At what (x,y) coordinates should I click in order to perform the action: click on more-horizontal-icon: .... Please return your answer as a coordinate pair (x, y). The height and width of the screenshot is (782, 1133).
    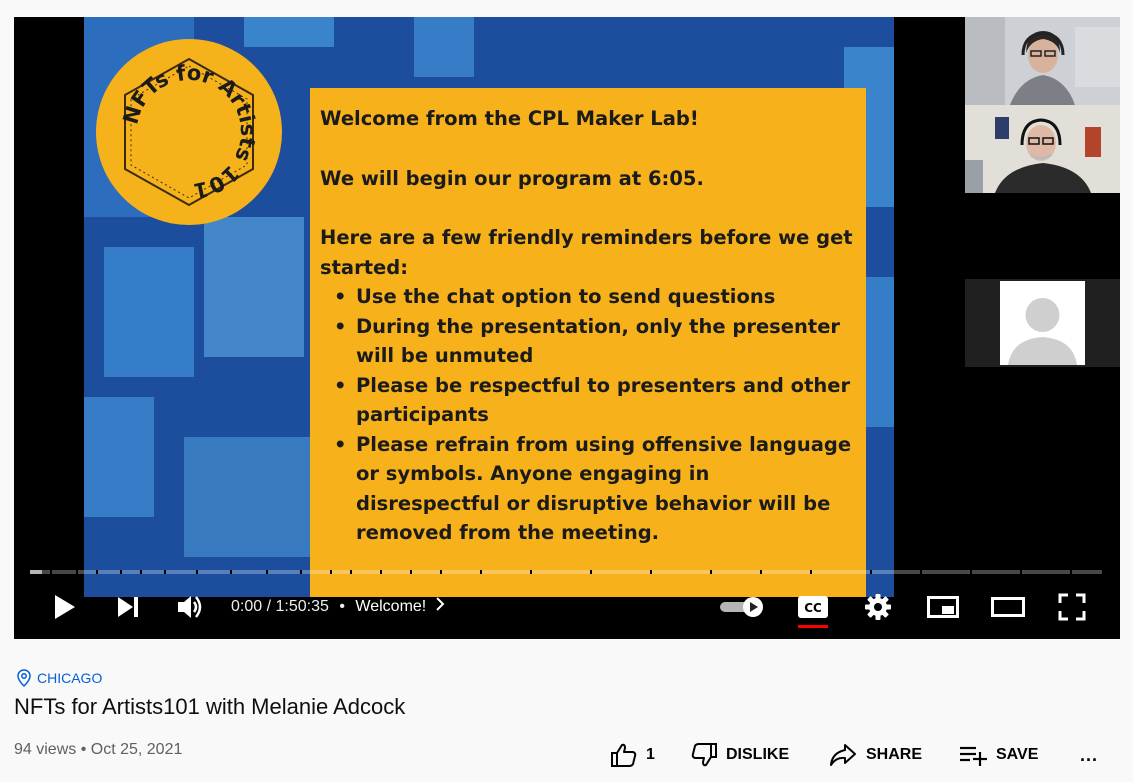
    Looking at the image, I should click on (1089, 754).